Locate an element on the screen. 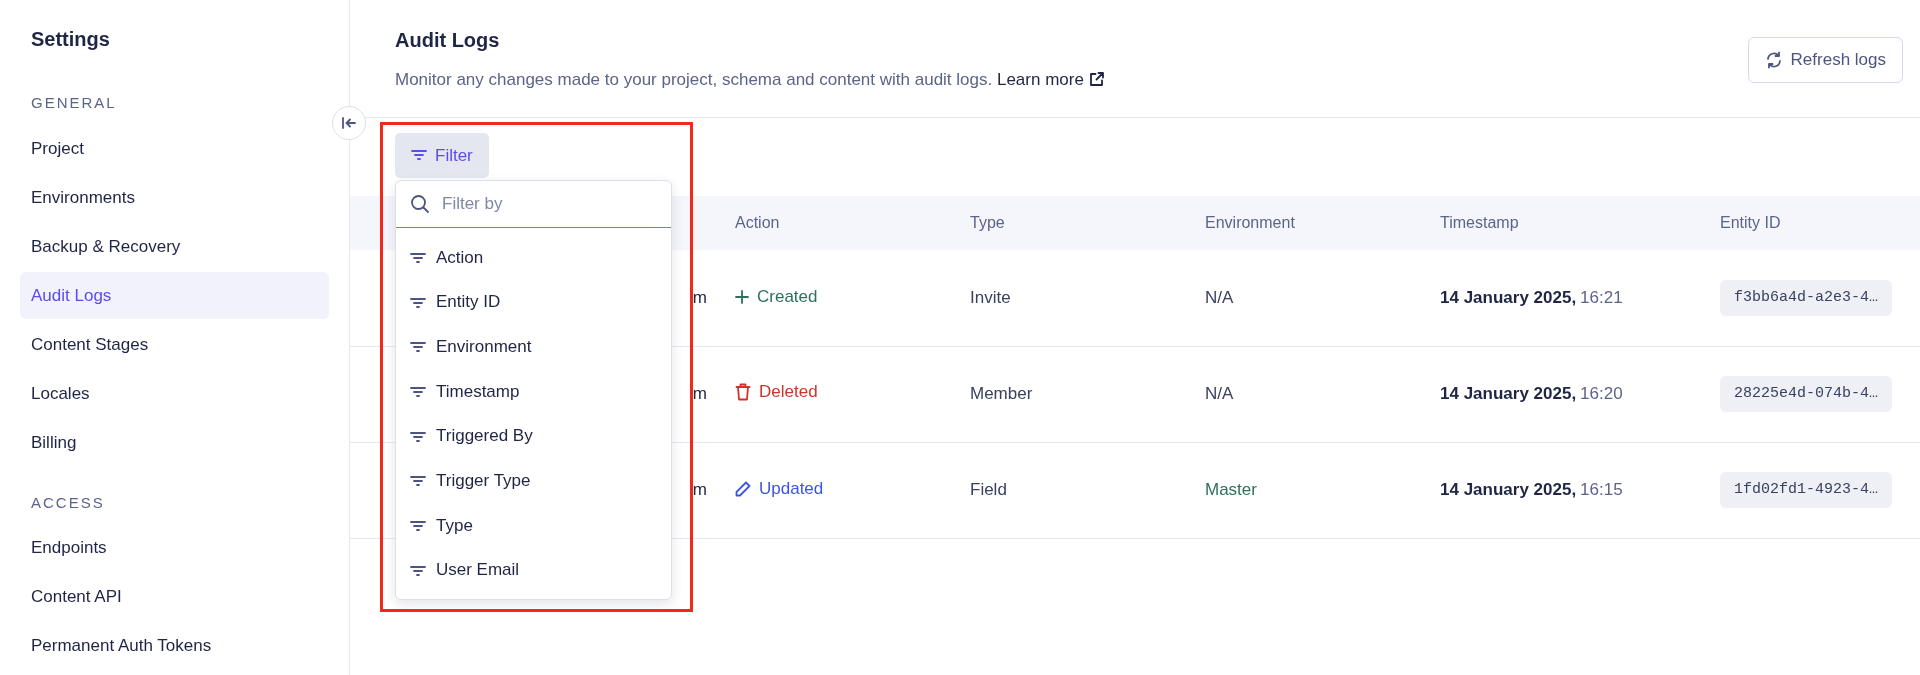 Image resolution: width=1920 pixels, height=675 pixels. column-header: Action is located at coordinates (757, 222).